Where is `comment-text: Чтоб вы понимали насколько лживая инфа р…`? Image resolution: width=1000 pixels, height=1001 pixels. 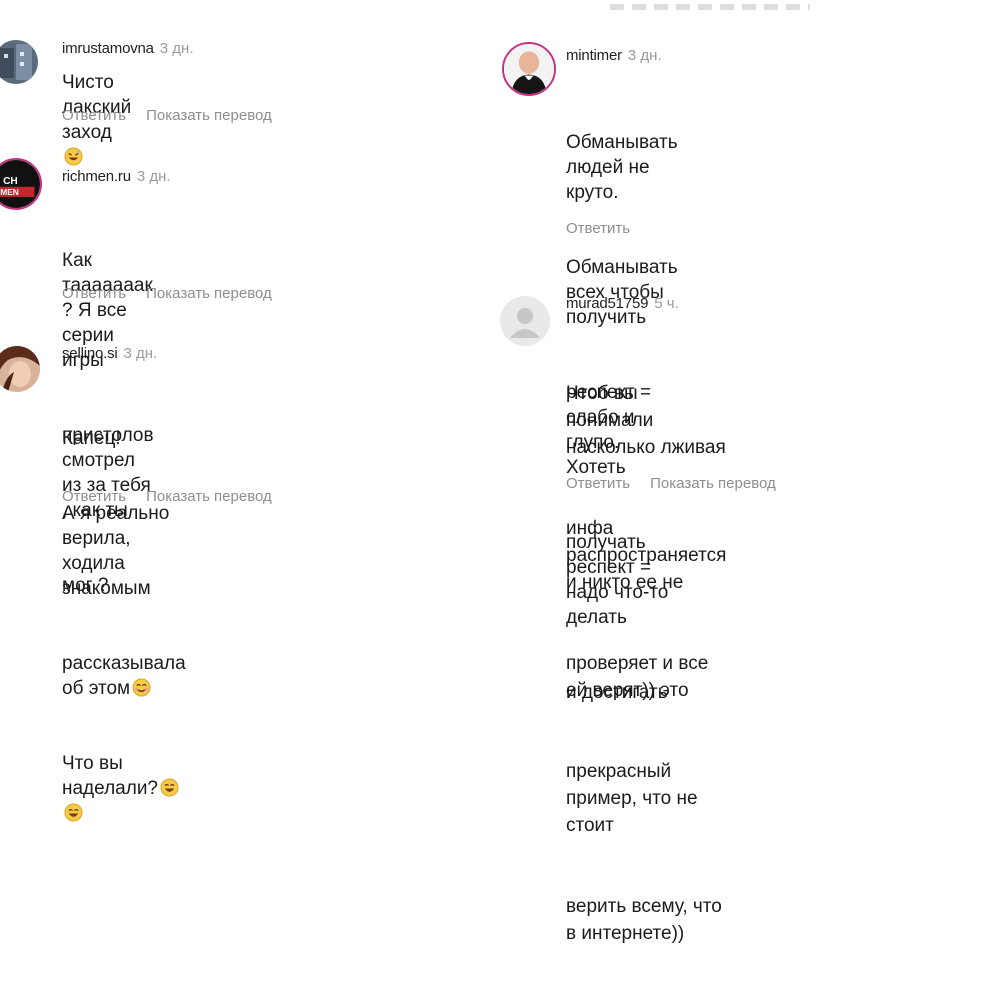
comment-text: Чтоб вы понимали насколько лживая инфа р… is located at coordinates (646, 663).